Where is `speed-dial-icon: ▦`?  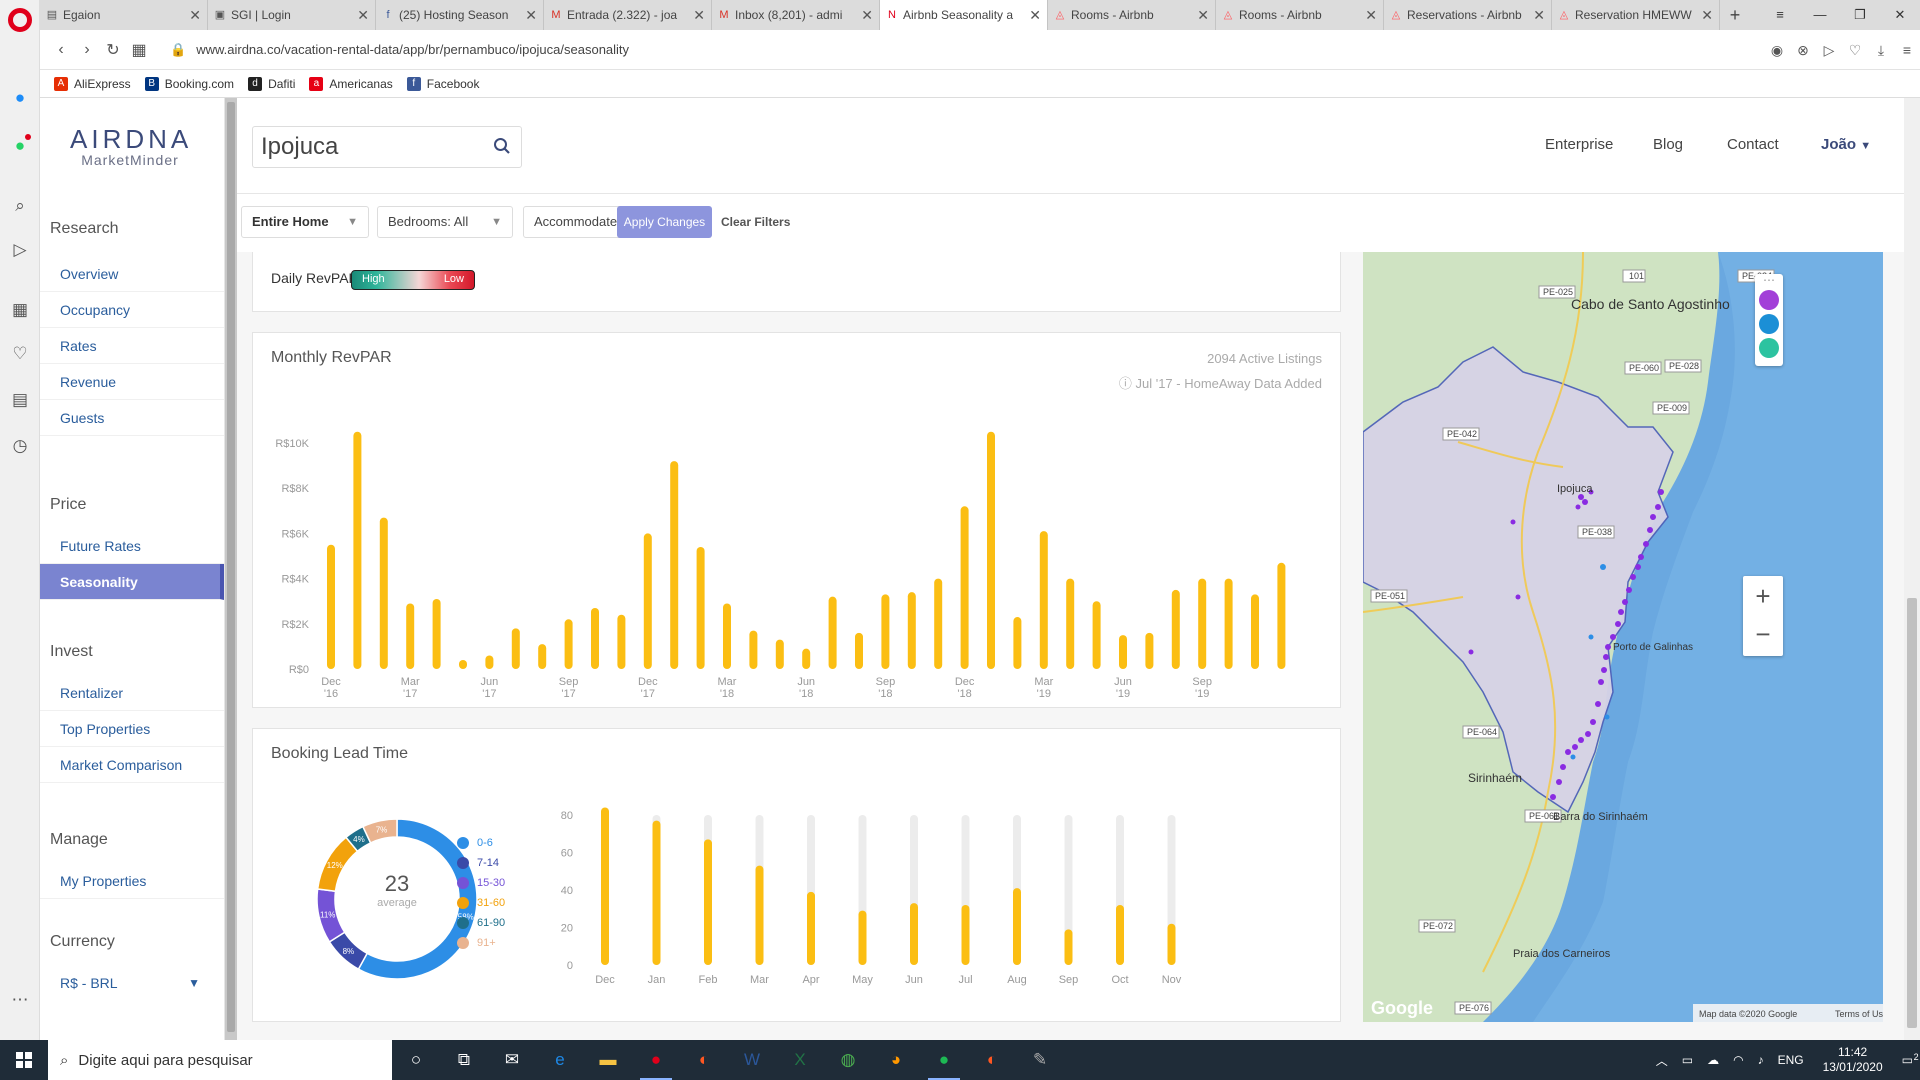
speed-dial-icon: ▦ is located at coordinates (20, 310).